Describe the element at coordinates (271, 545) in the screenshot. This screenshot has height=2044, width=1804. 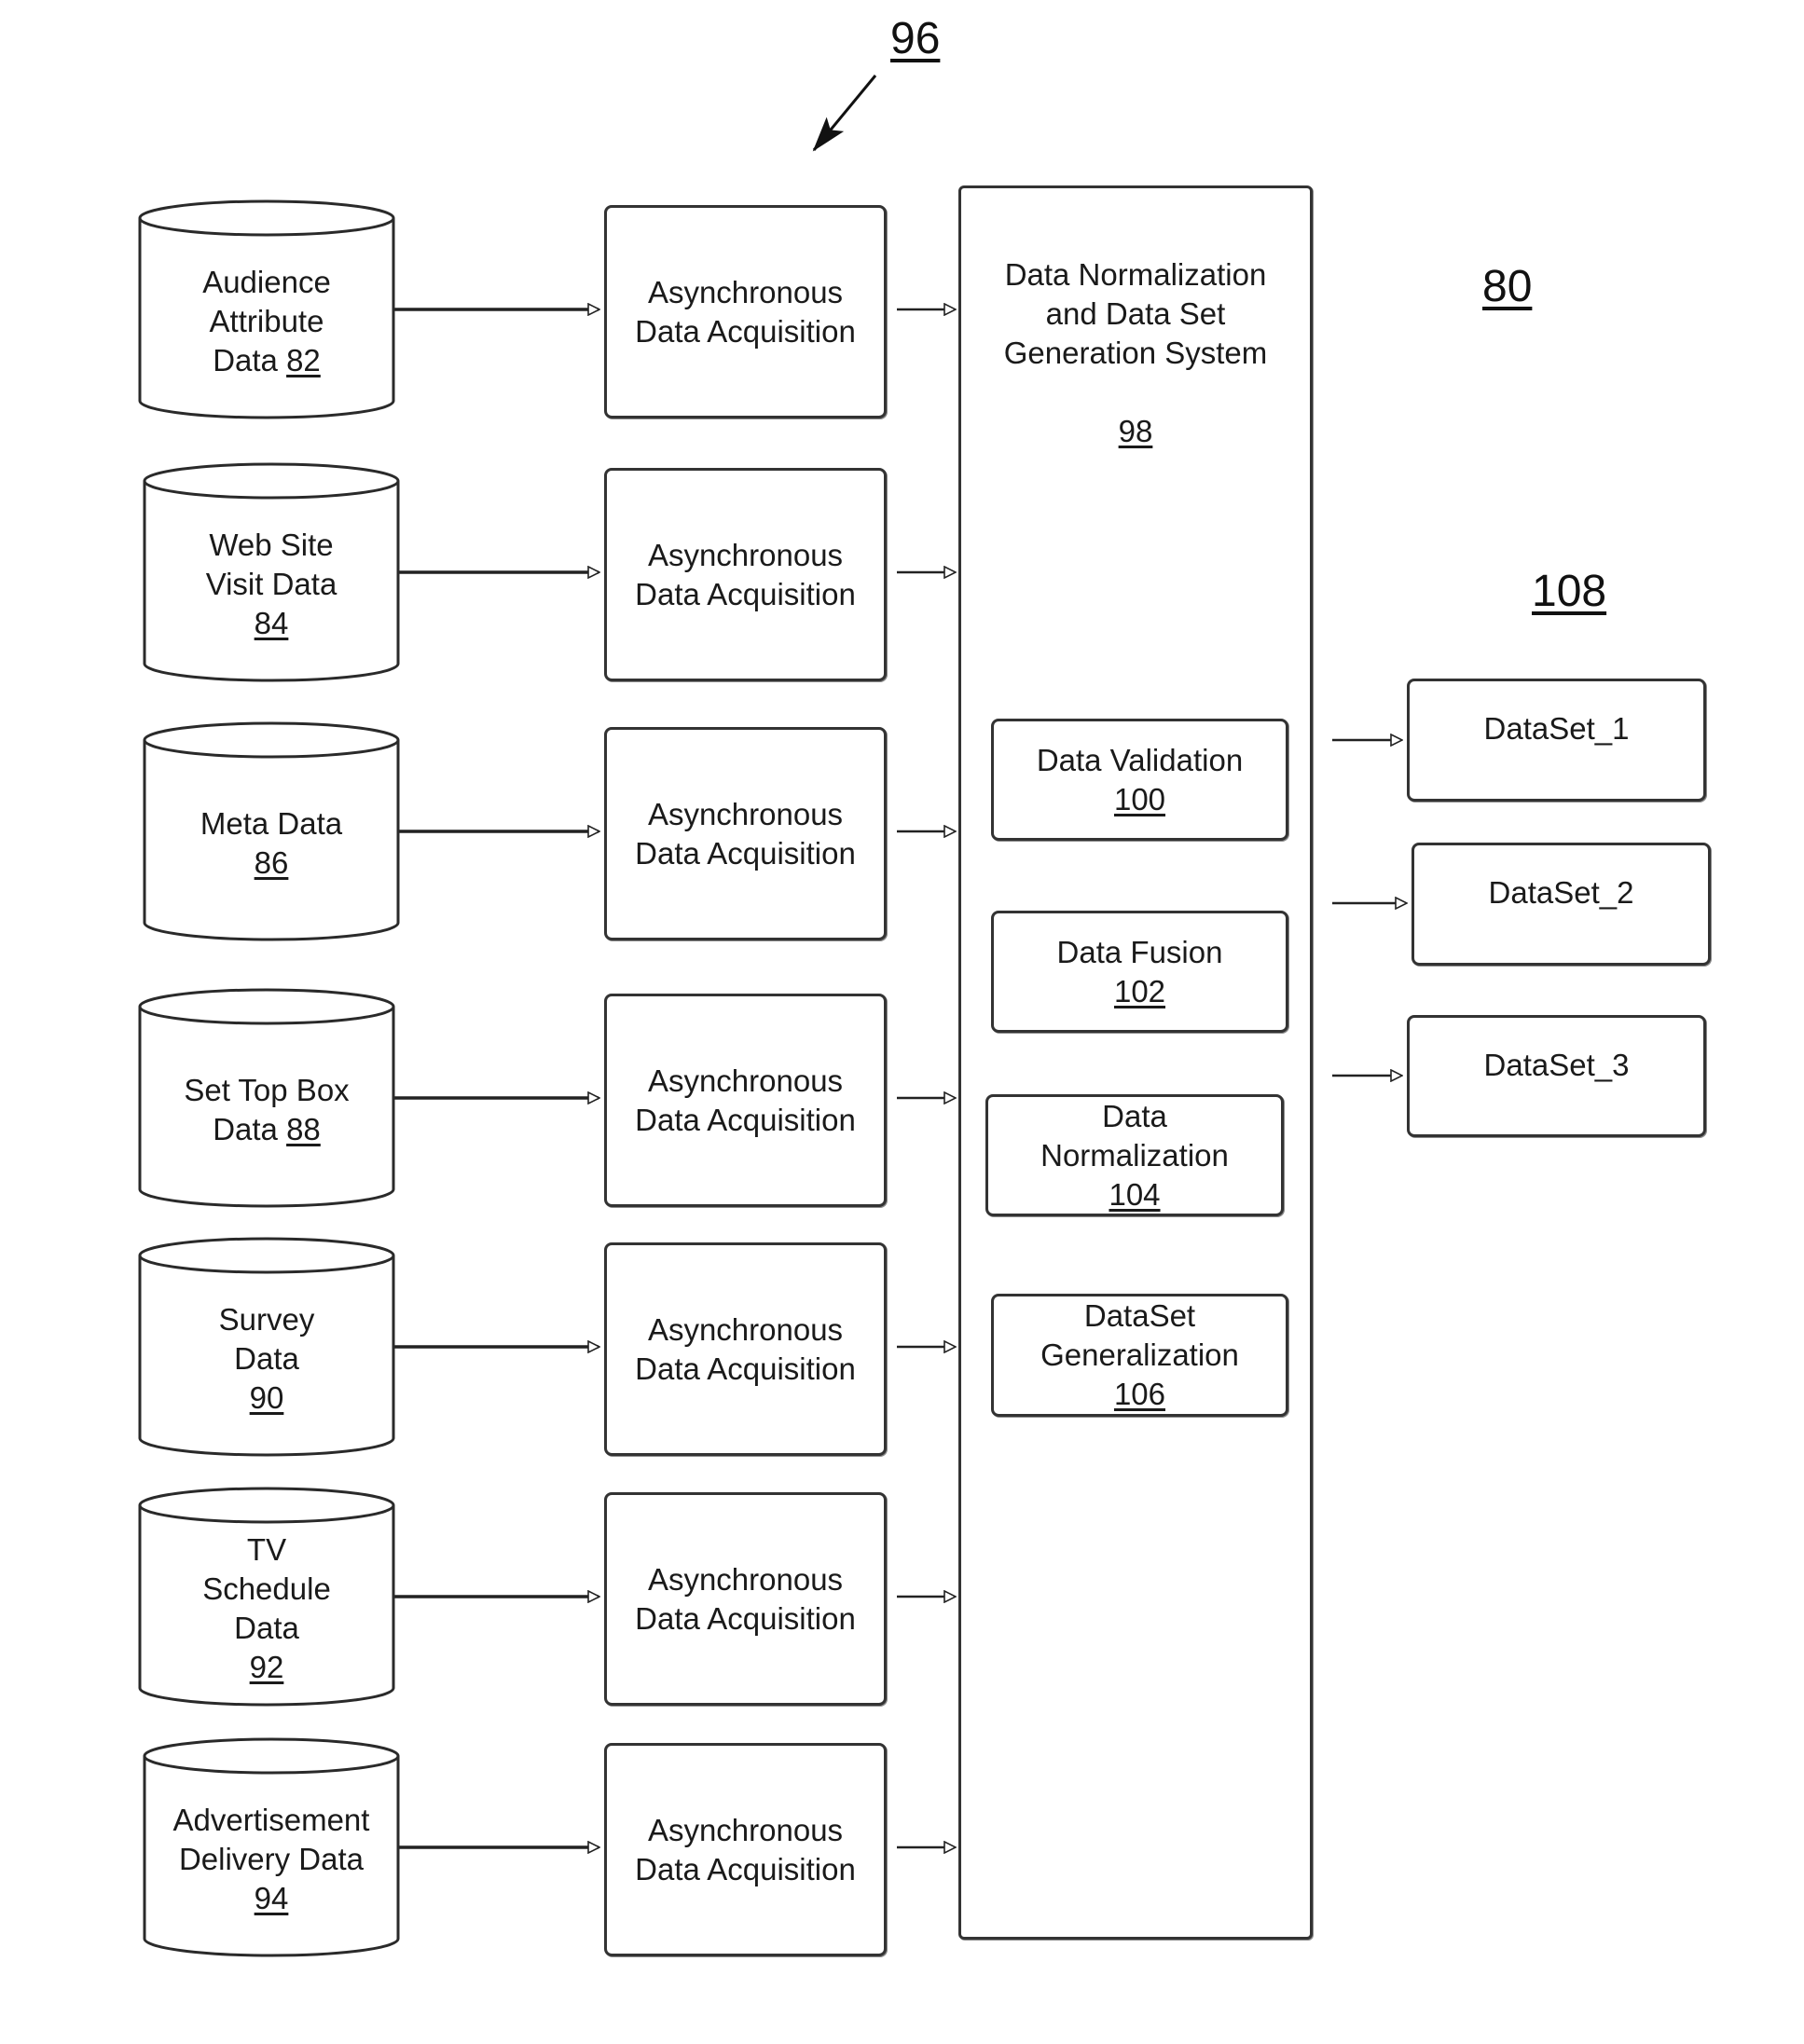
I see `label-line: Web Site` at that location.